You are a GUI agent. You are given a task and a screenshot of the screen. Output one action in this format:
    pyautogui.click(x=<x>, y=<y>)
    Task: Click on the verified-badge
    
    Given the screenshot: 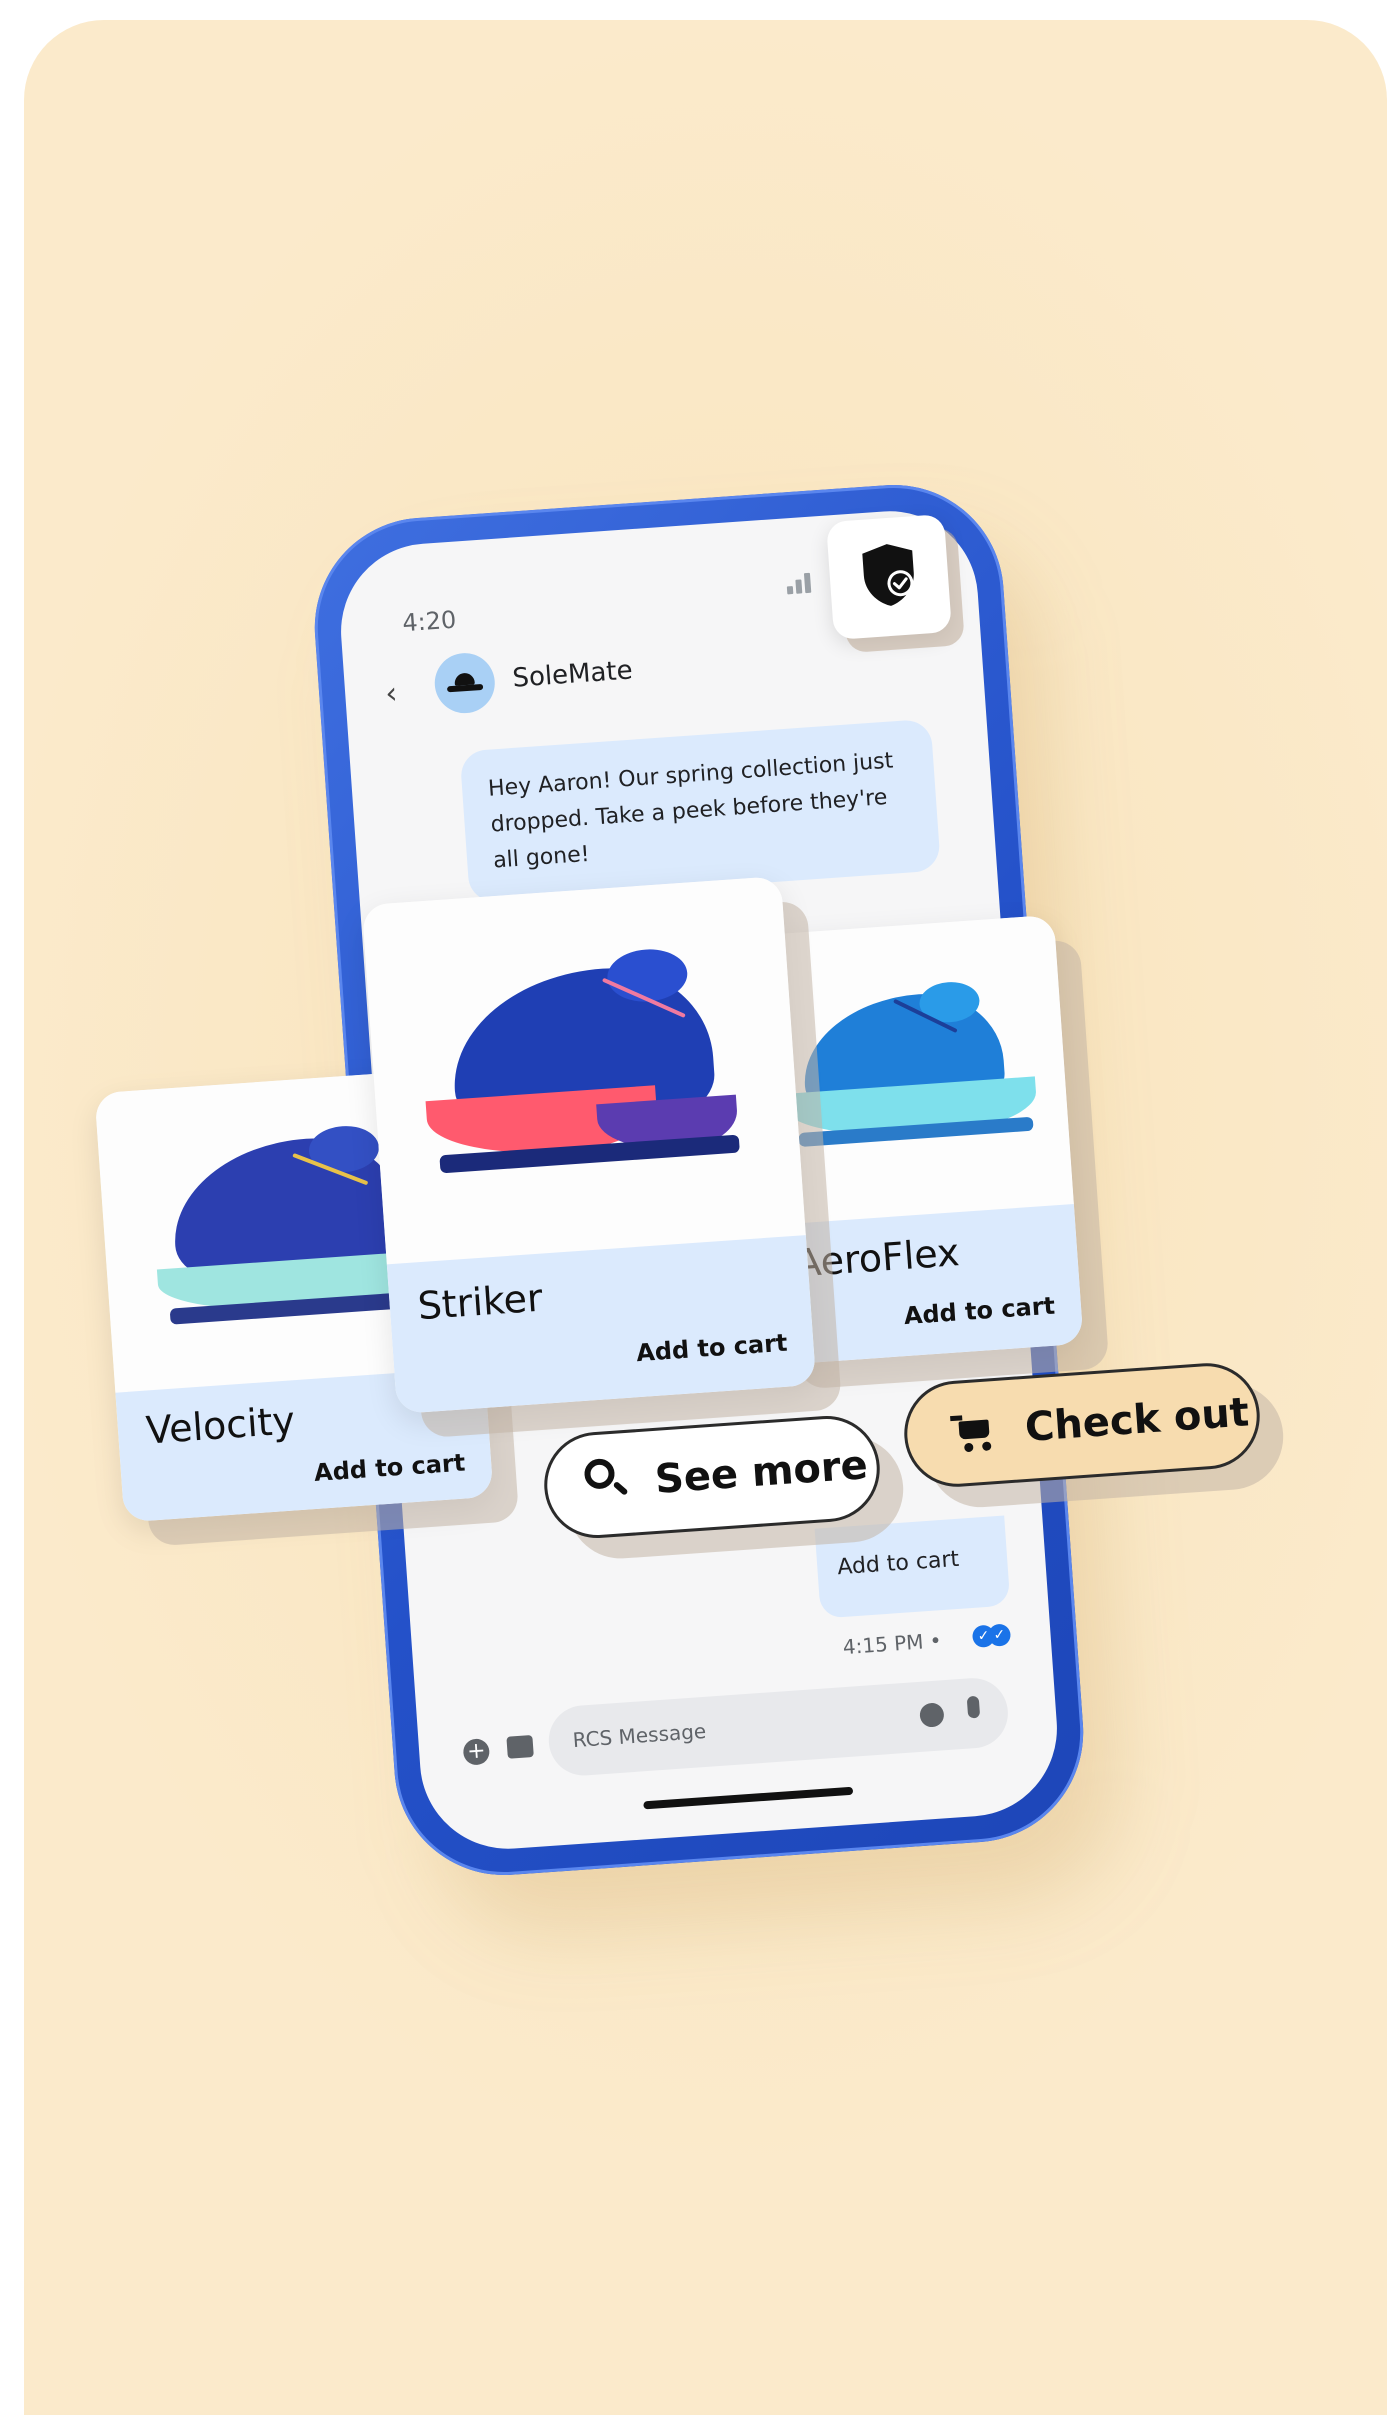 What is the action you would take?
    pyautogui.click(x=889, y=577)
    